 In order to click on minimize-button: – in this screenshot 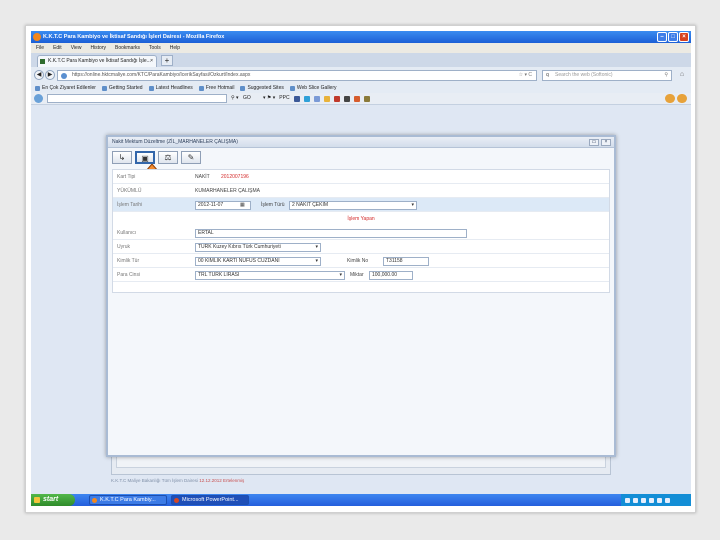, I will do `click(662, 37)`.